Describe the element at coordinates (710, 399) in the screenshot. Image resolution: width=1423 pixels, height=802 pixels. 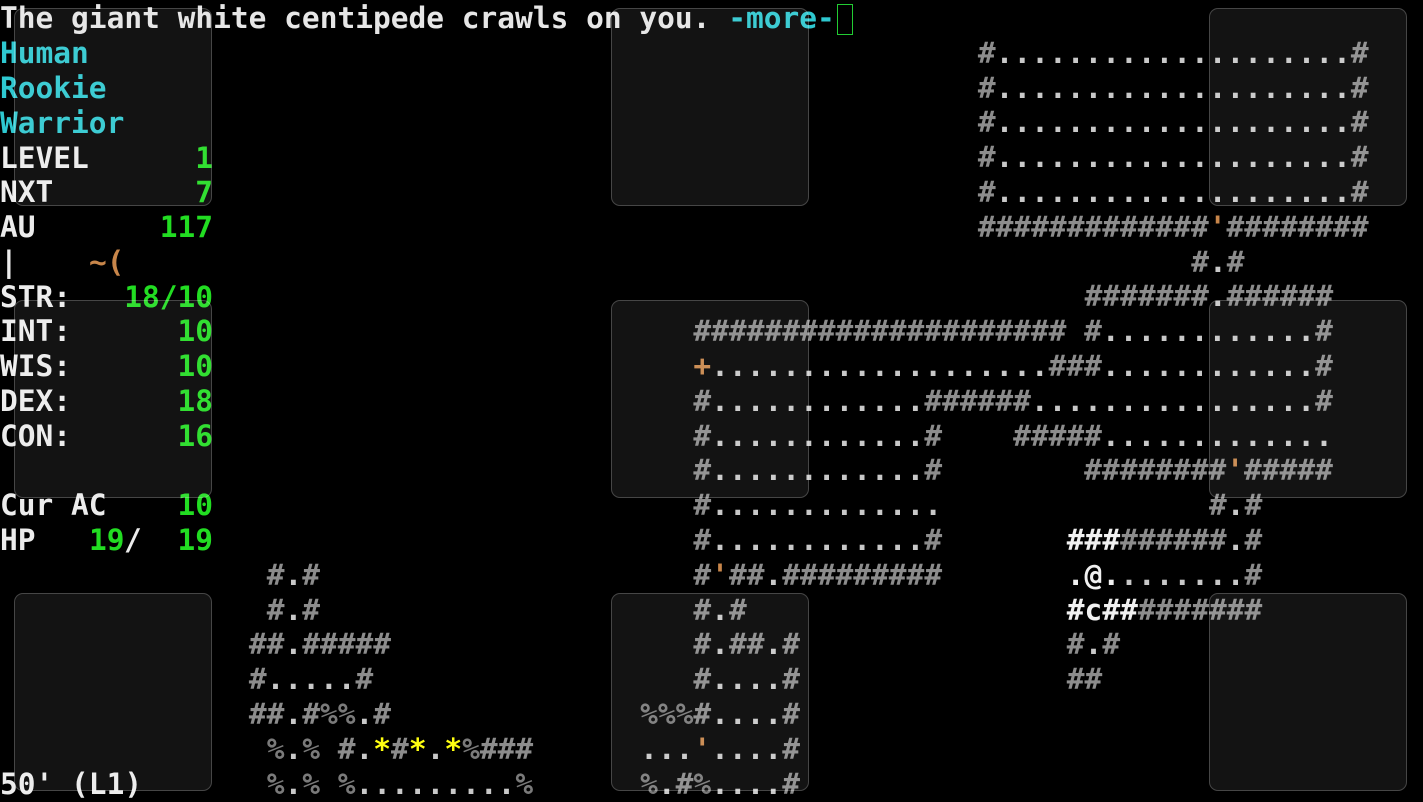
I see `touch-zone-middle-center` at that location.